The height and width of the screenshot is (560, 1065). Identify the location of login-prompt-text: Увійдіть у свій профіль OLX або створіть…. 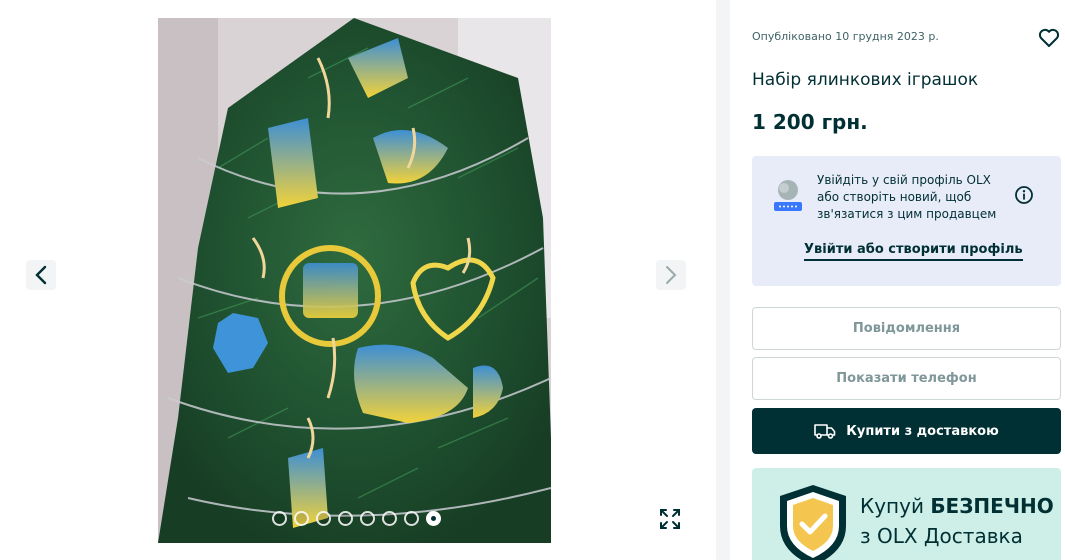
(907, 197).